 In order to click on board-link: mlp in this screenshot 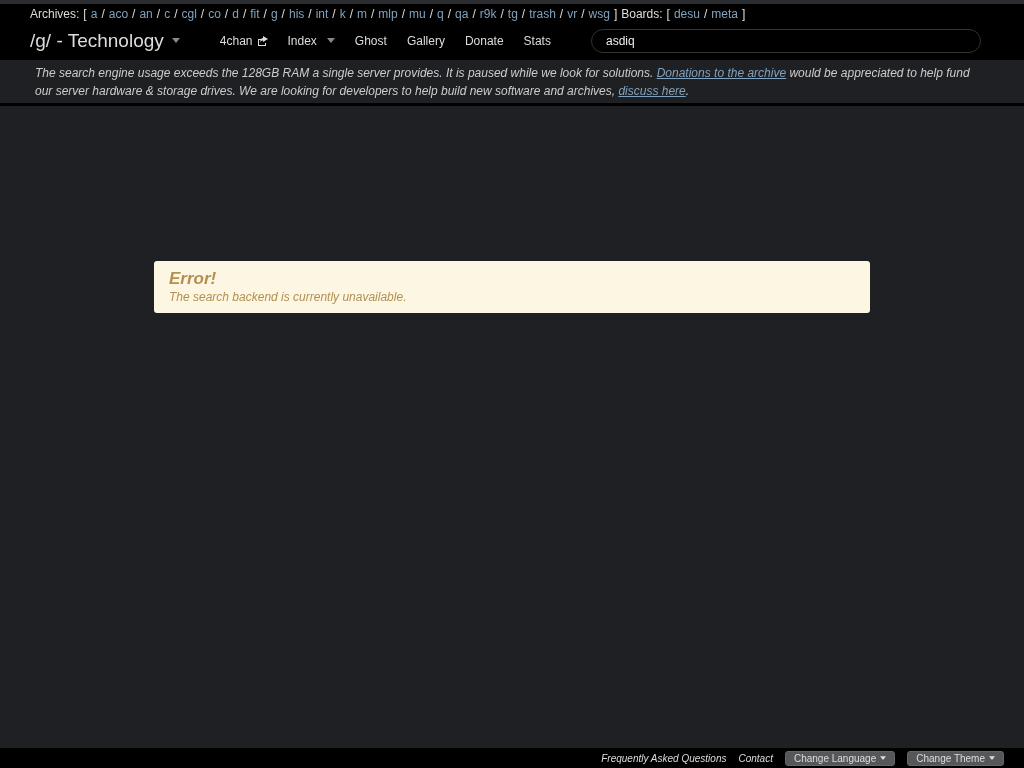, I will do `click(388, 13)`.